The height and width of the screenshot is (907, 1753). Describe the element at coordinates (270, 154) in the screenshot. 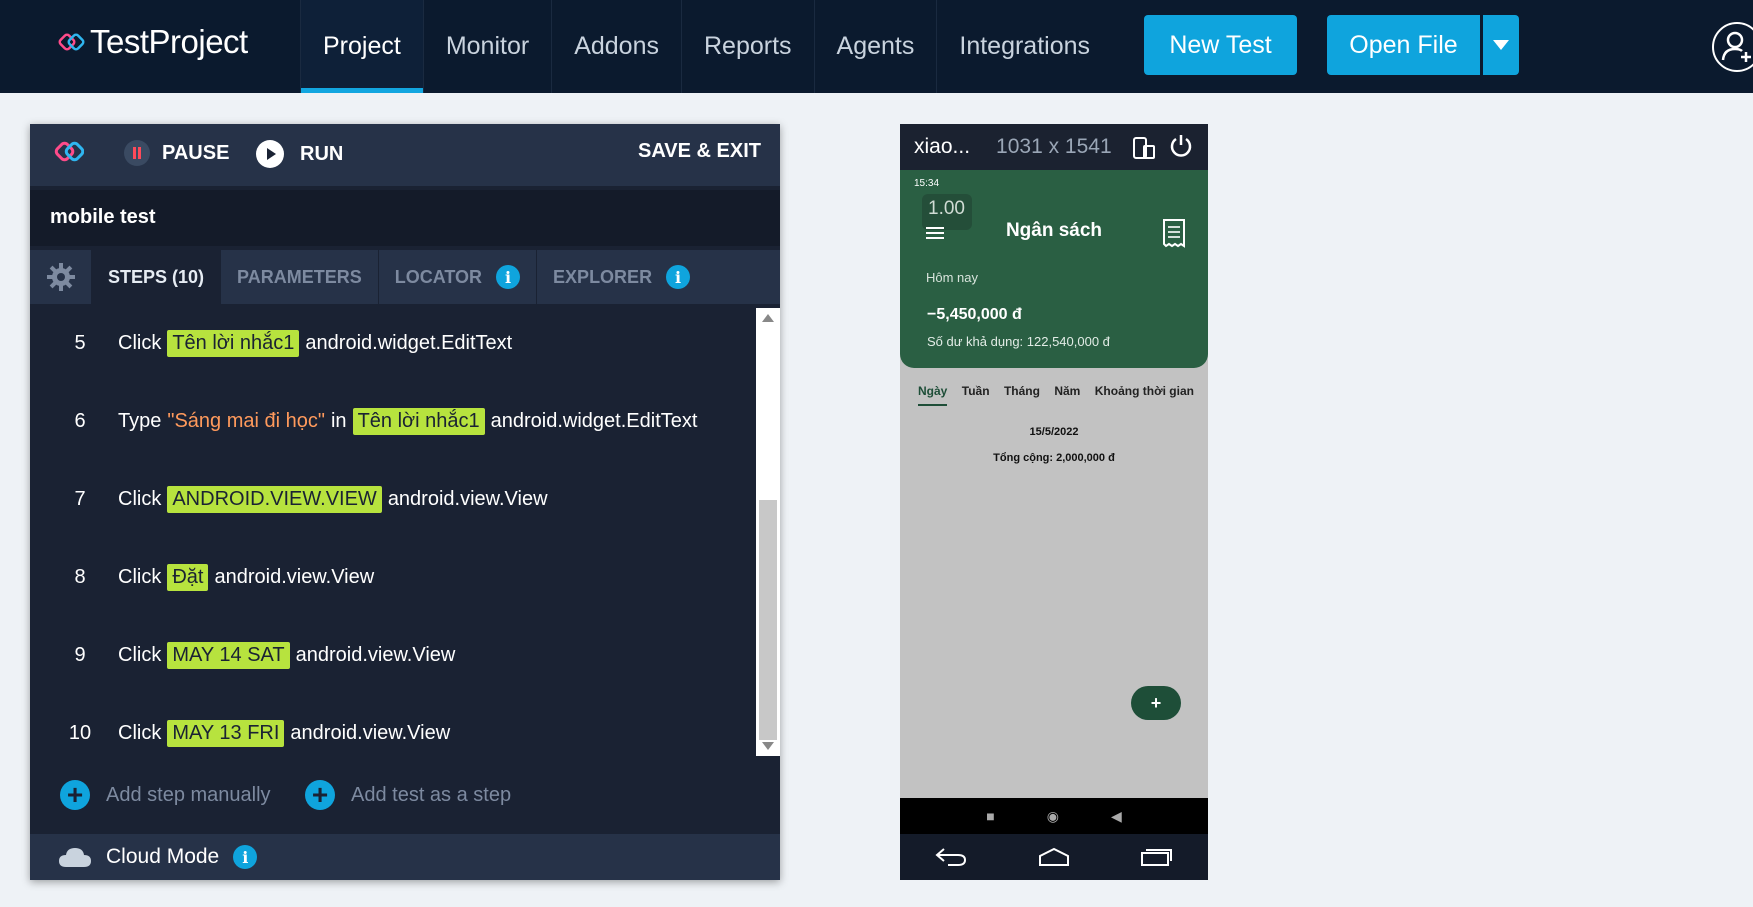

I see `play-icon` at that location.